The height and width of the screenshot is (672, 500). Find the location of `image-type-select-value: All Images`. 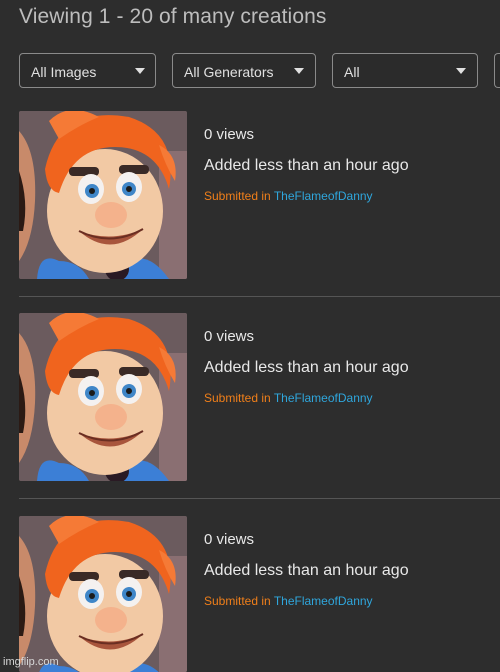

image-type-select-value: All Images is located at coordinates (64, 72).